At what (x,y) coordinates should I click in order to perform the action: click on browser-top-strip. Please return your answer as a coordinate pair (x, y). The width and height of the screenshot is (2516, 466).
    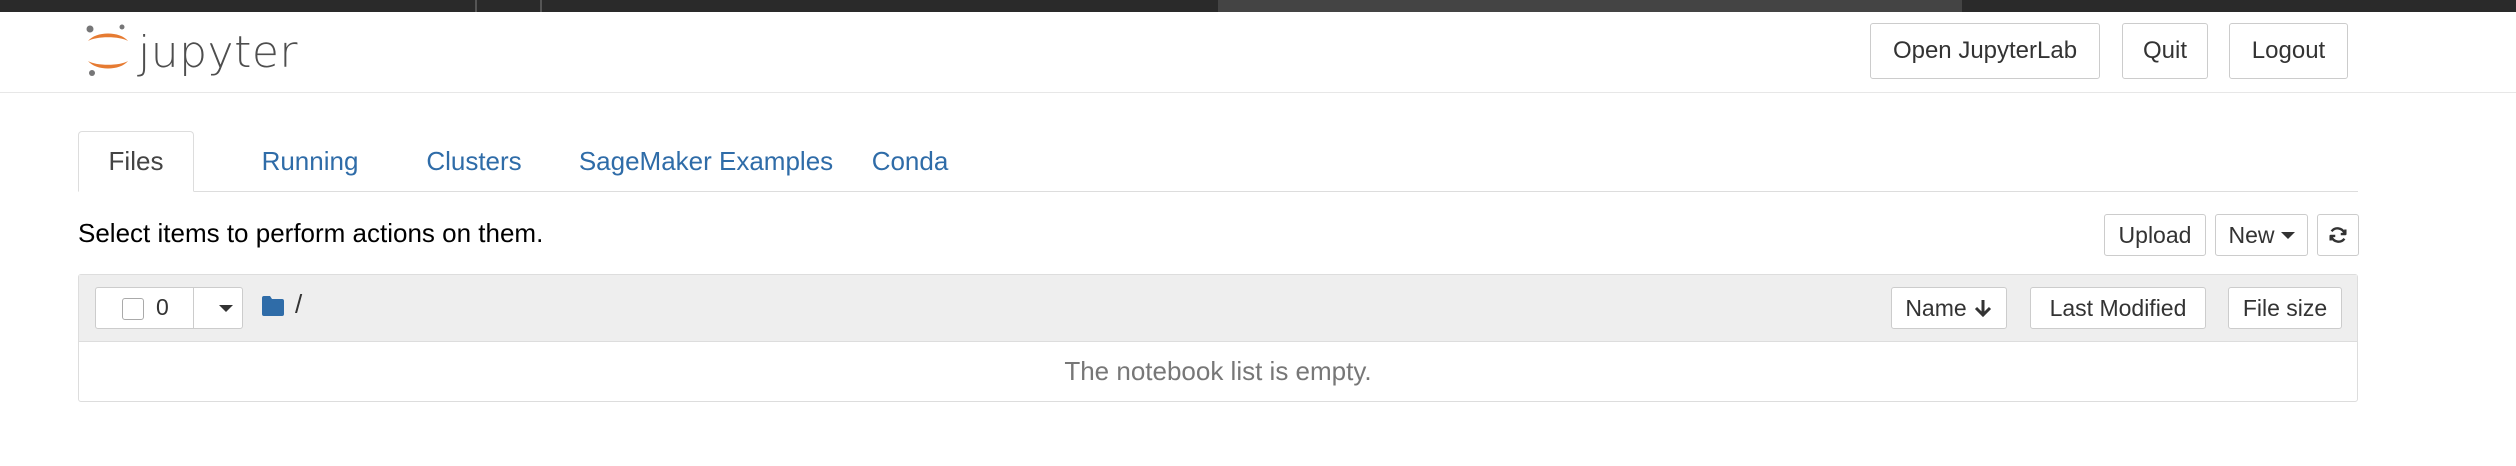
    Looking at the image, I should click on (1258, 6).